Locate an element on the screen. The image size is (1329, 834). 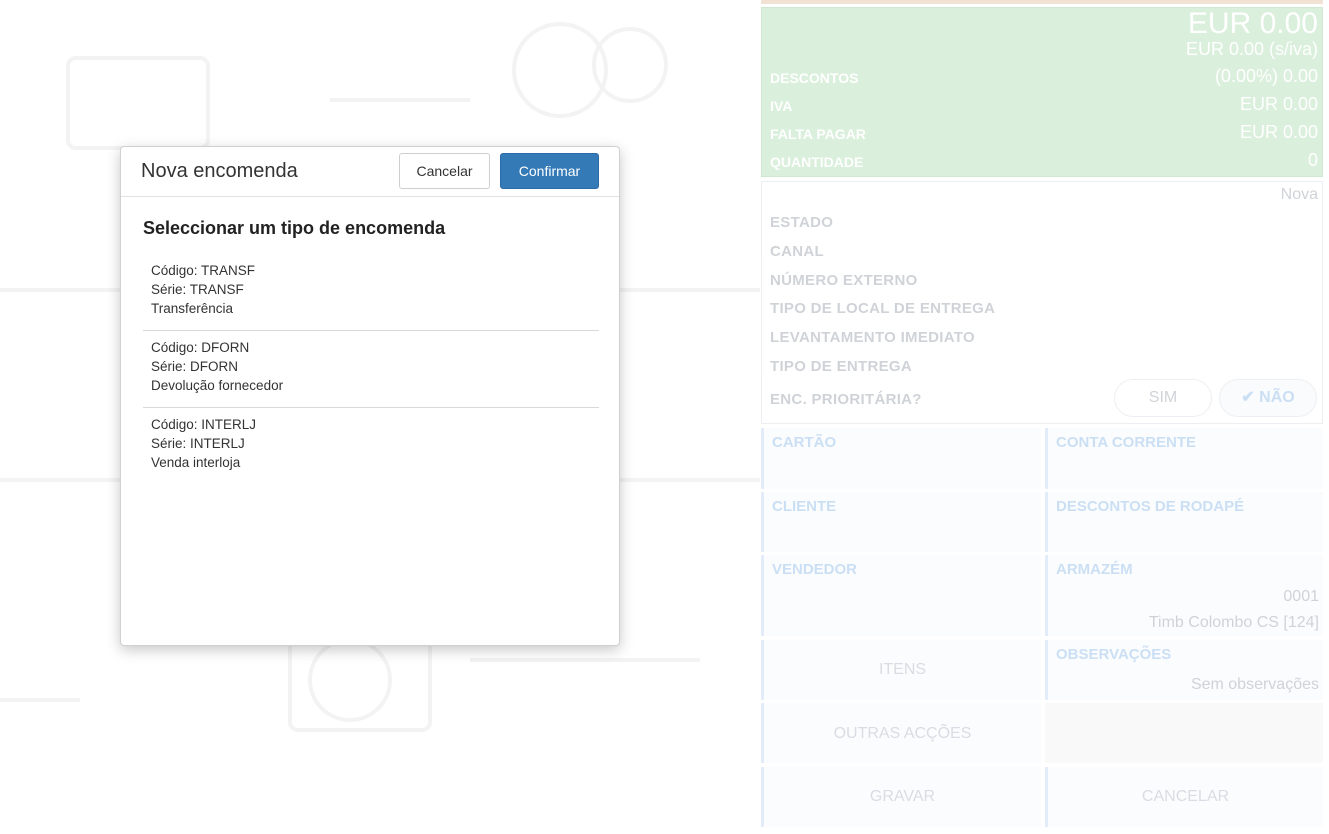
armazem-code: 0001 is located at coordinates (1301, 596).